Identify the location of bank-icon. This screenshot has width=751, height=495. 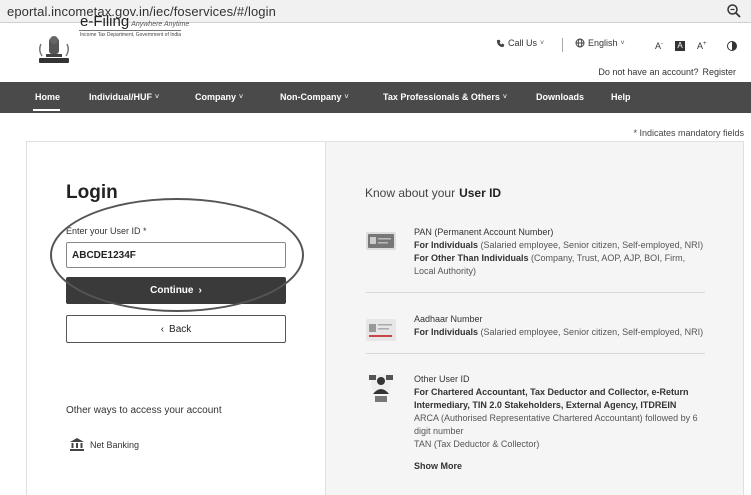
(77, 444).